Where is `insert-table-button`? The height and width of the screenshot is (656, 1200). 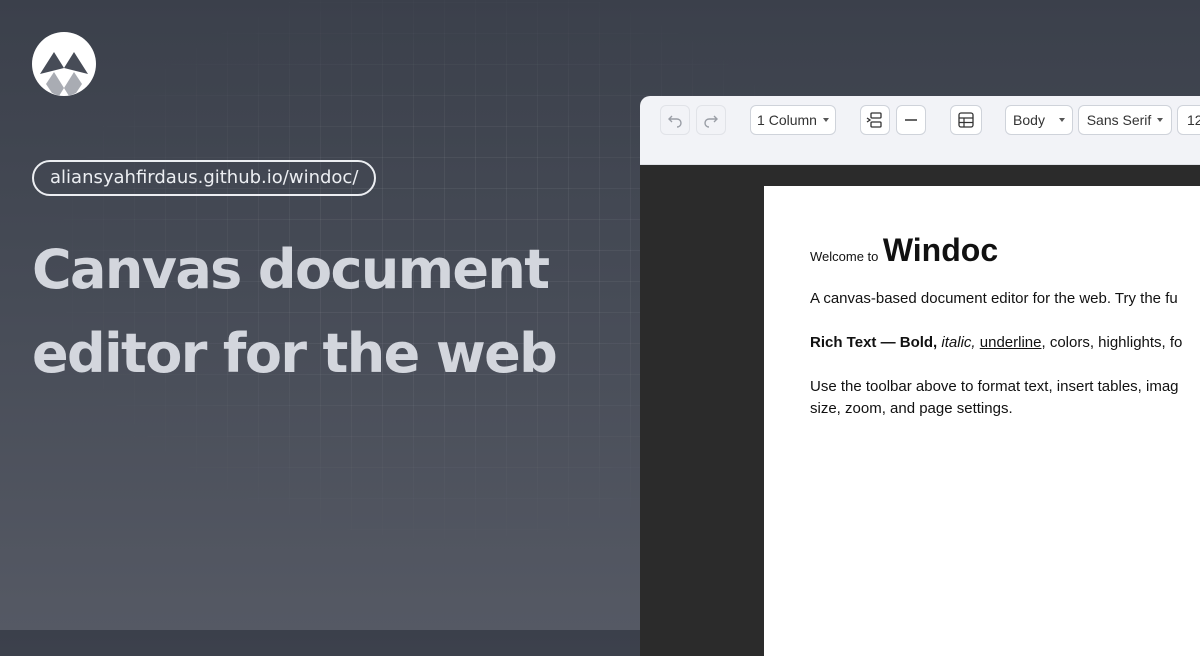
insert-table-button is located at coordinates (966, 120).